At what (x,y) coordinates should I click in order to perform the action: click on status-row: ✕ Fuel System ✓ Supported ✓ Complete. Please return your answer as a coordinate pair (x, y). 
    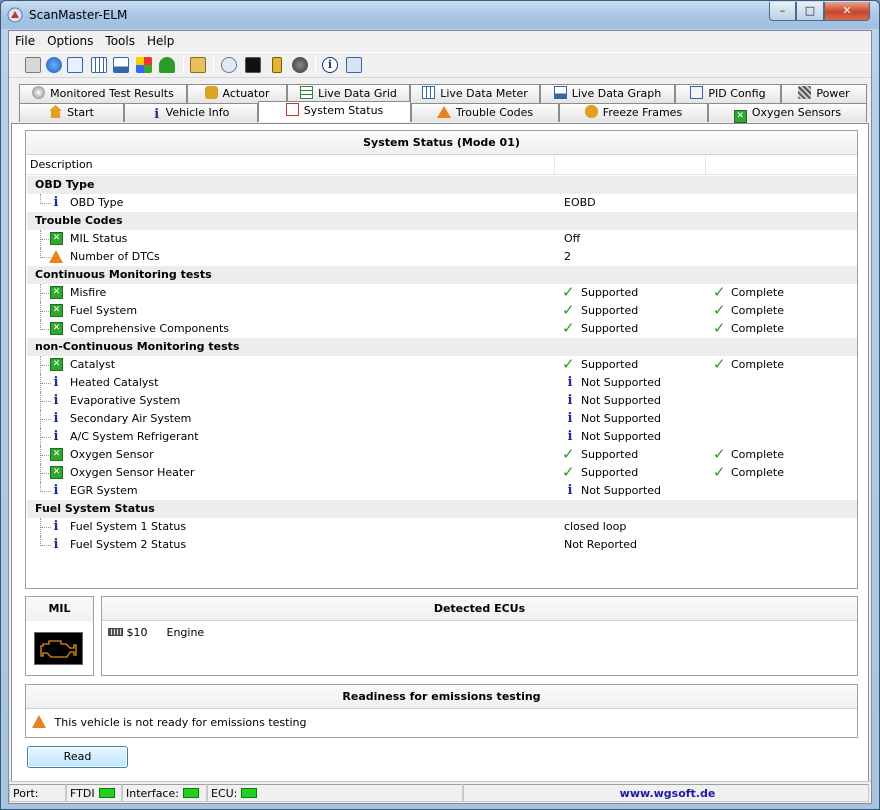
    Looking at the image, I should click on (442, 311).